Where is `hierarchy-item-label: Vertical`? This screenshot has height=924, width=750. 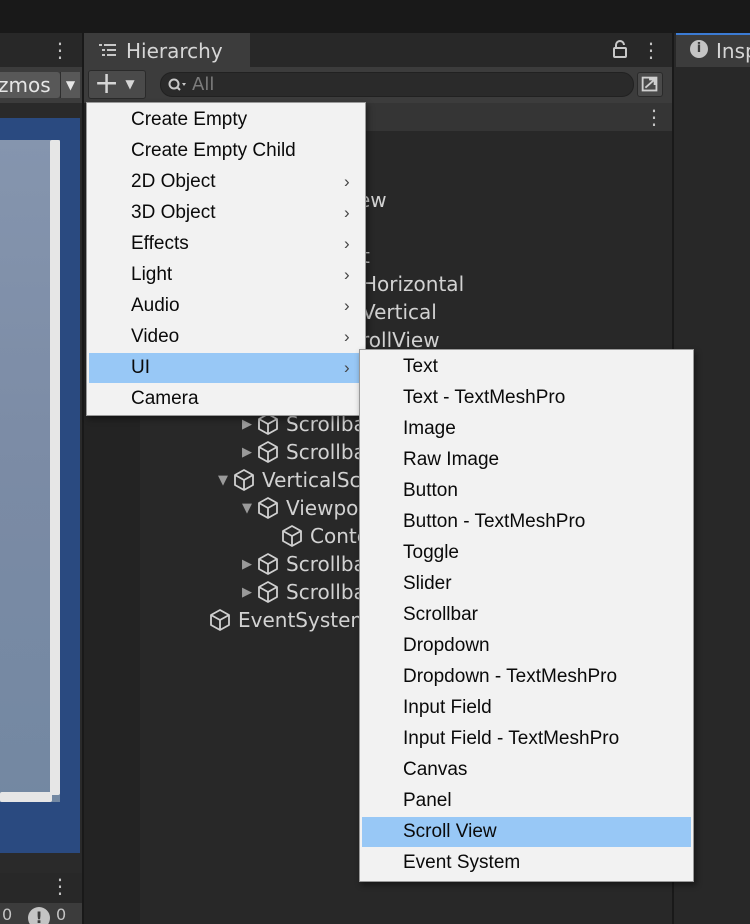 hierarchy-item-label: Vertical is located at coordinates (399, 312).